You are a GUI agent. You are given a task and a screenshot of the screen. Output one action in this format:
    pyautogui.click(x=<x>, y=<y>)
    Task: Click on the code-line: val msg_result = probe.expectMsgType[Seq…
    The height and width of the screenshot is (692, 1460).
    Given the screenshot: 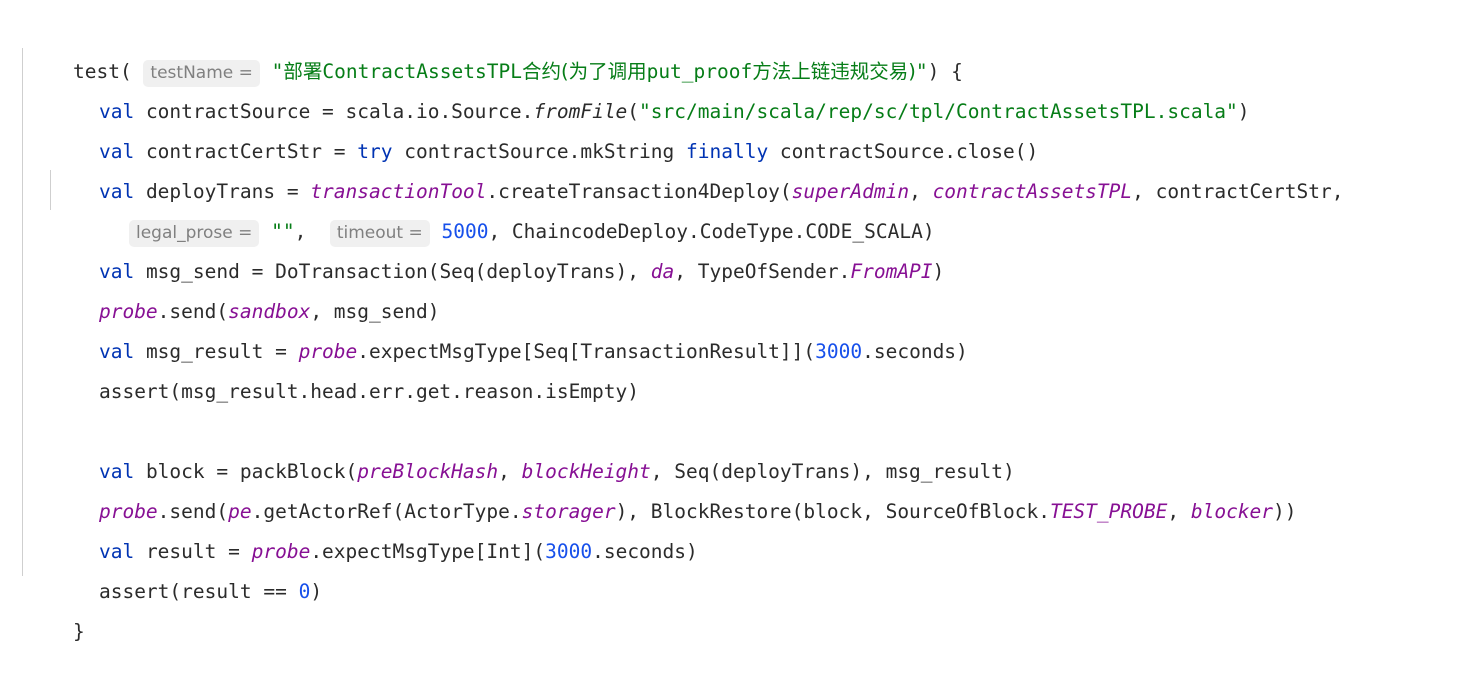 What is the action you would take?
    pyautogui.click(x=730, y=327)
    